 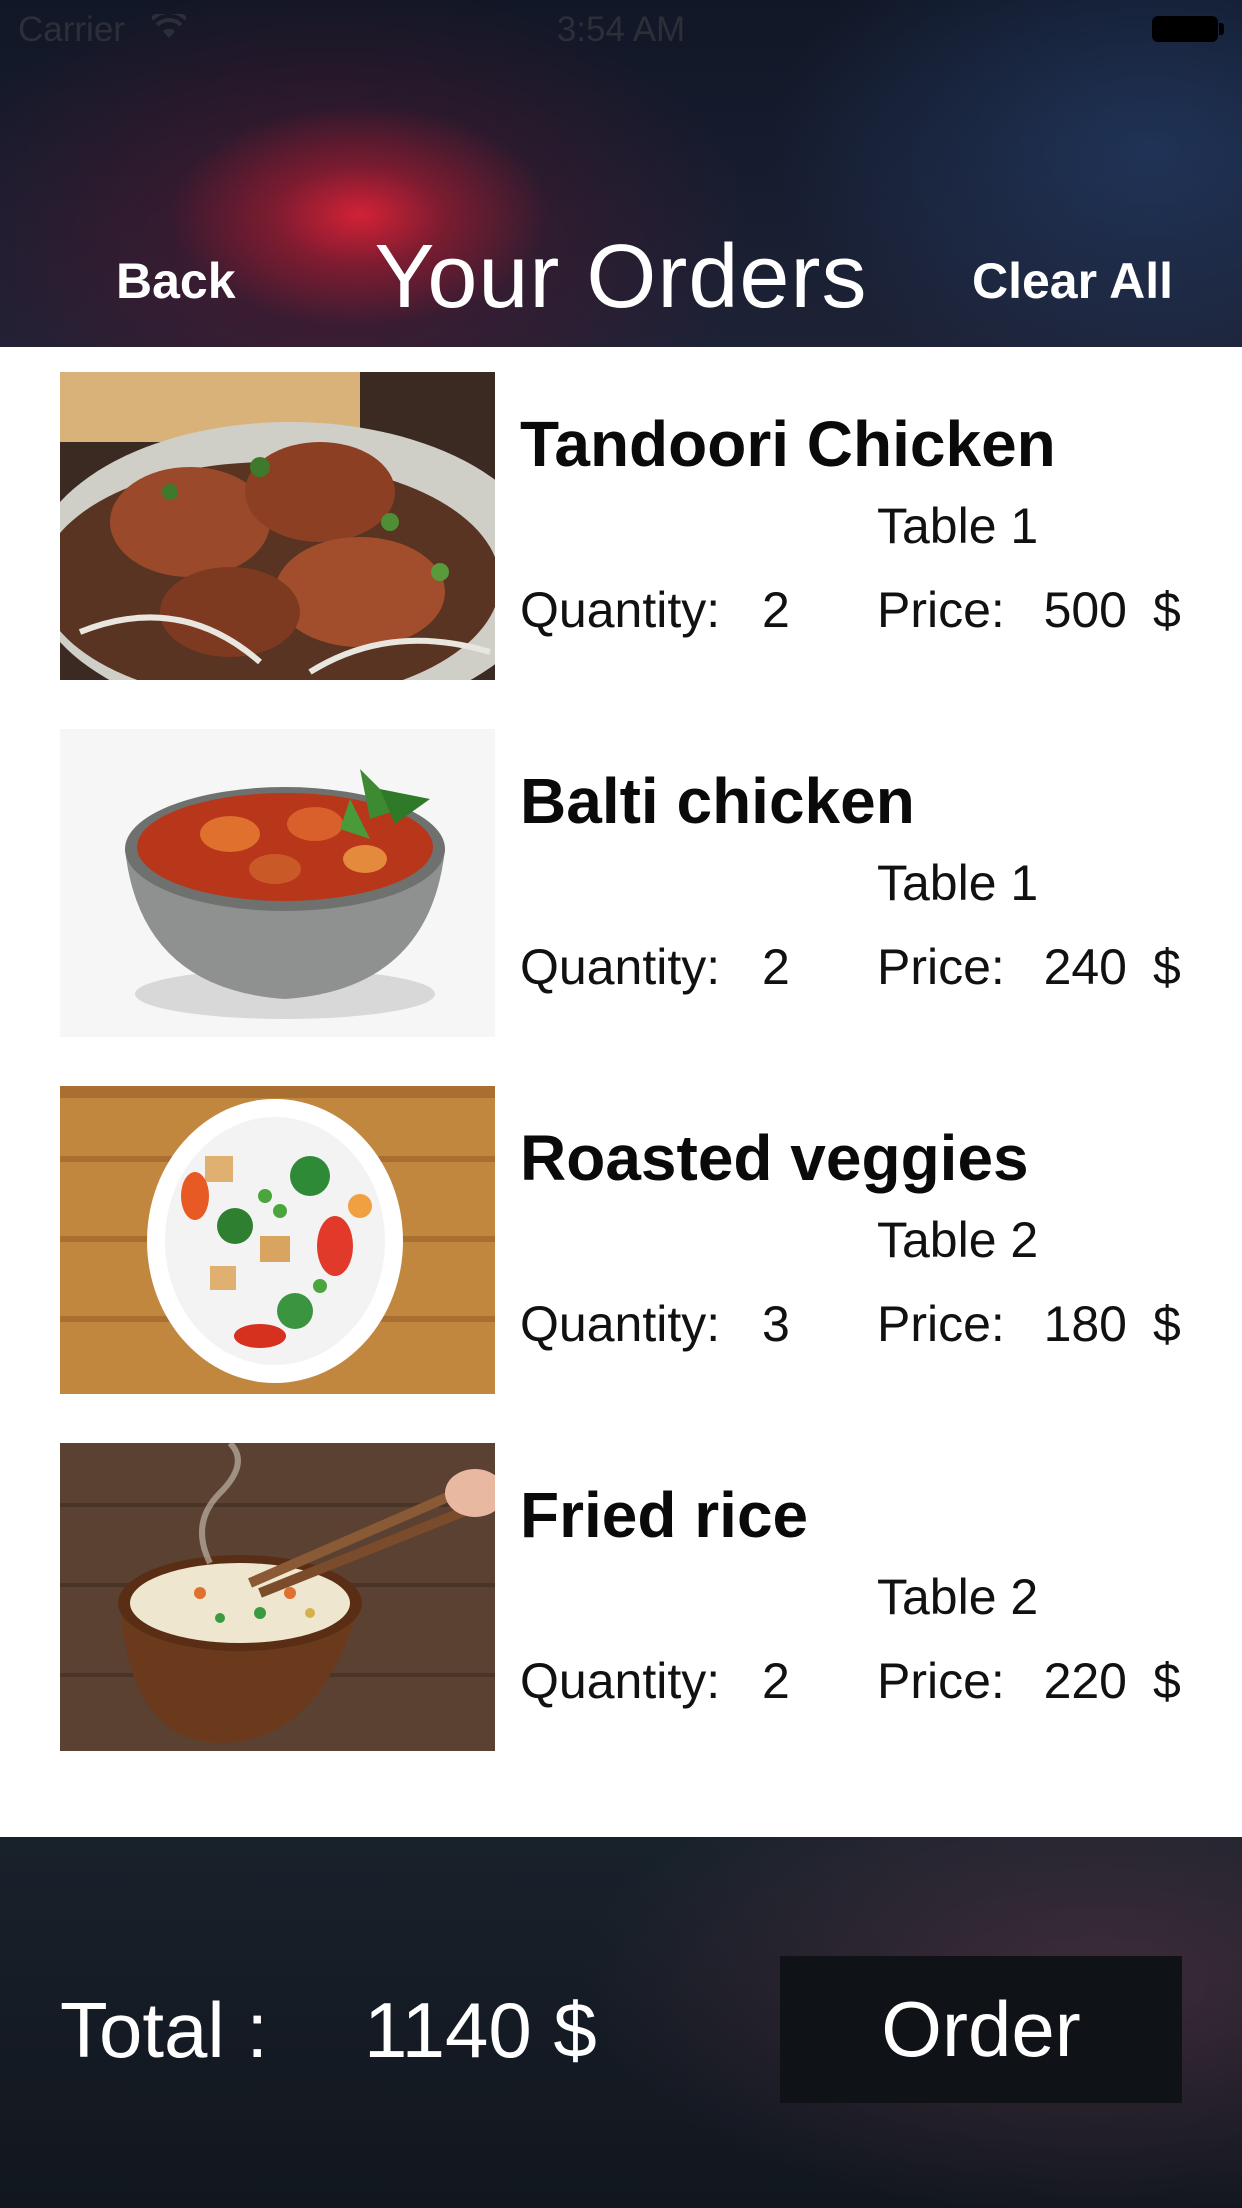 I want to click on price-value: 500, so click(x=1085, y=610).